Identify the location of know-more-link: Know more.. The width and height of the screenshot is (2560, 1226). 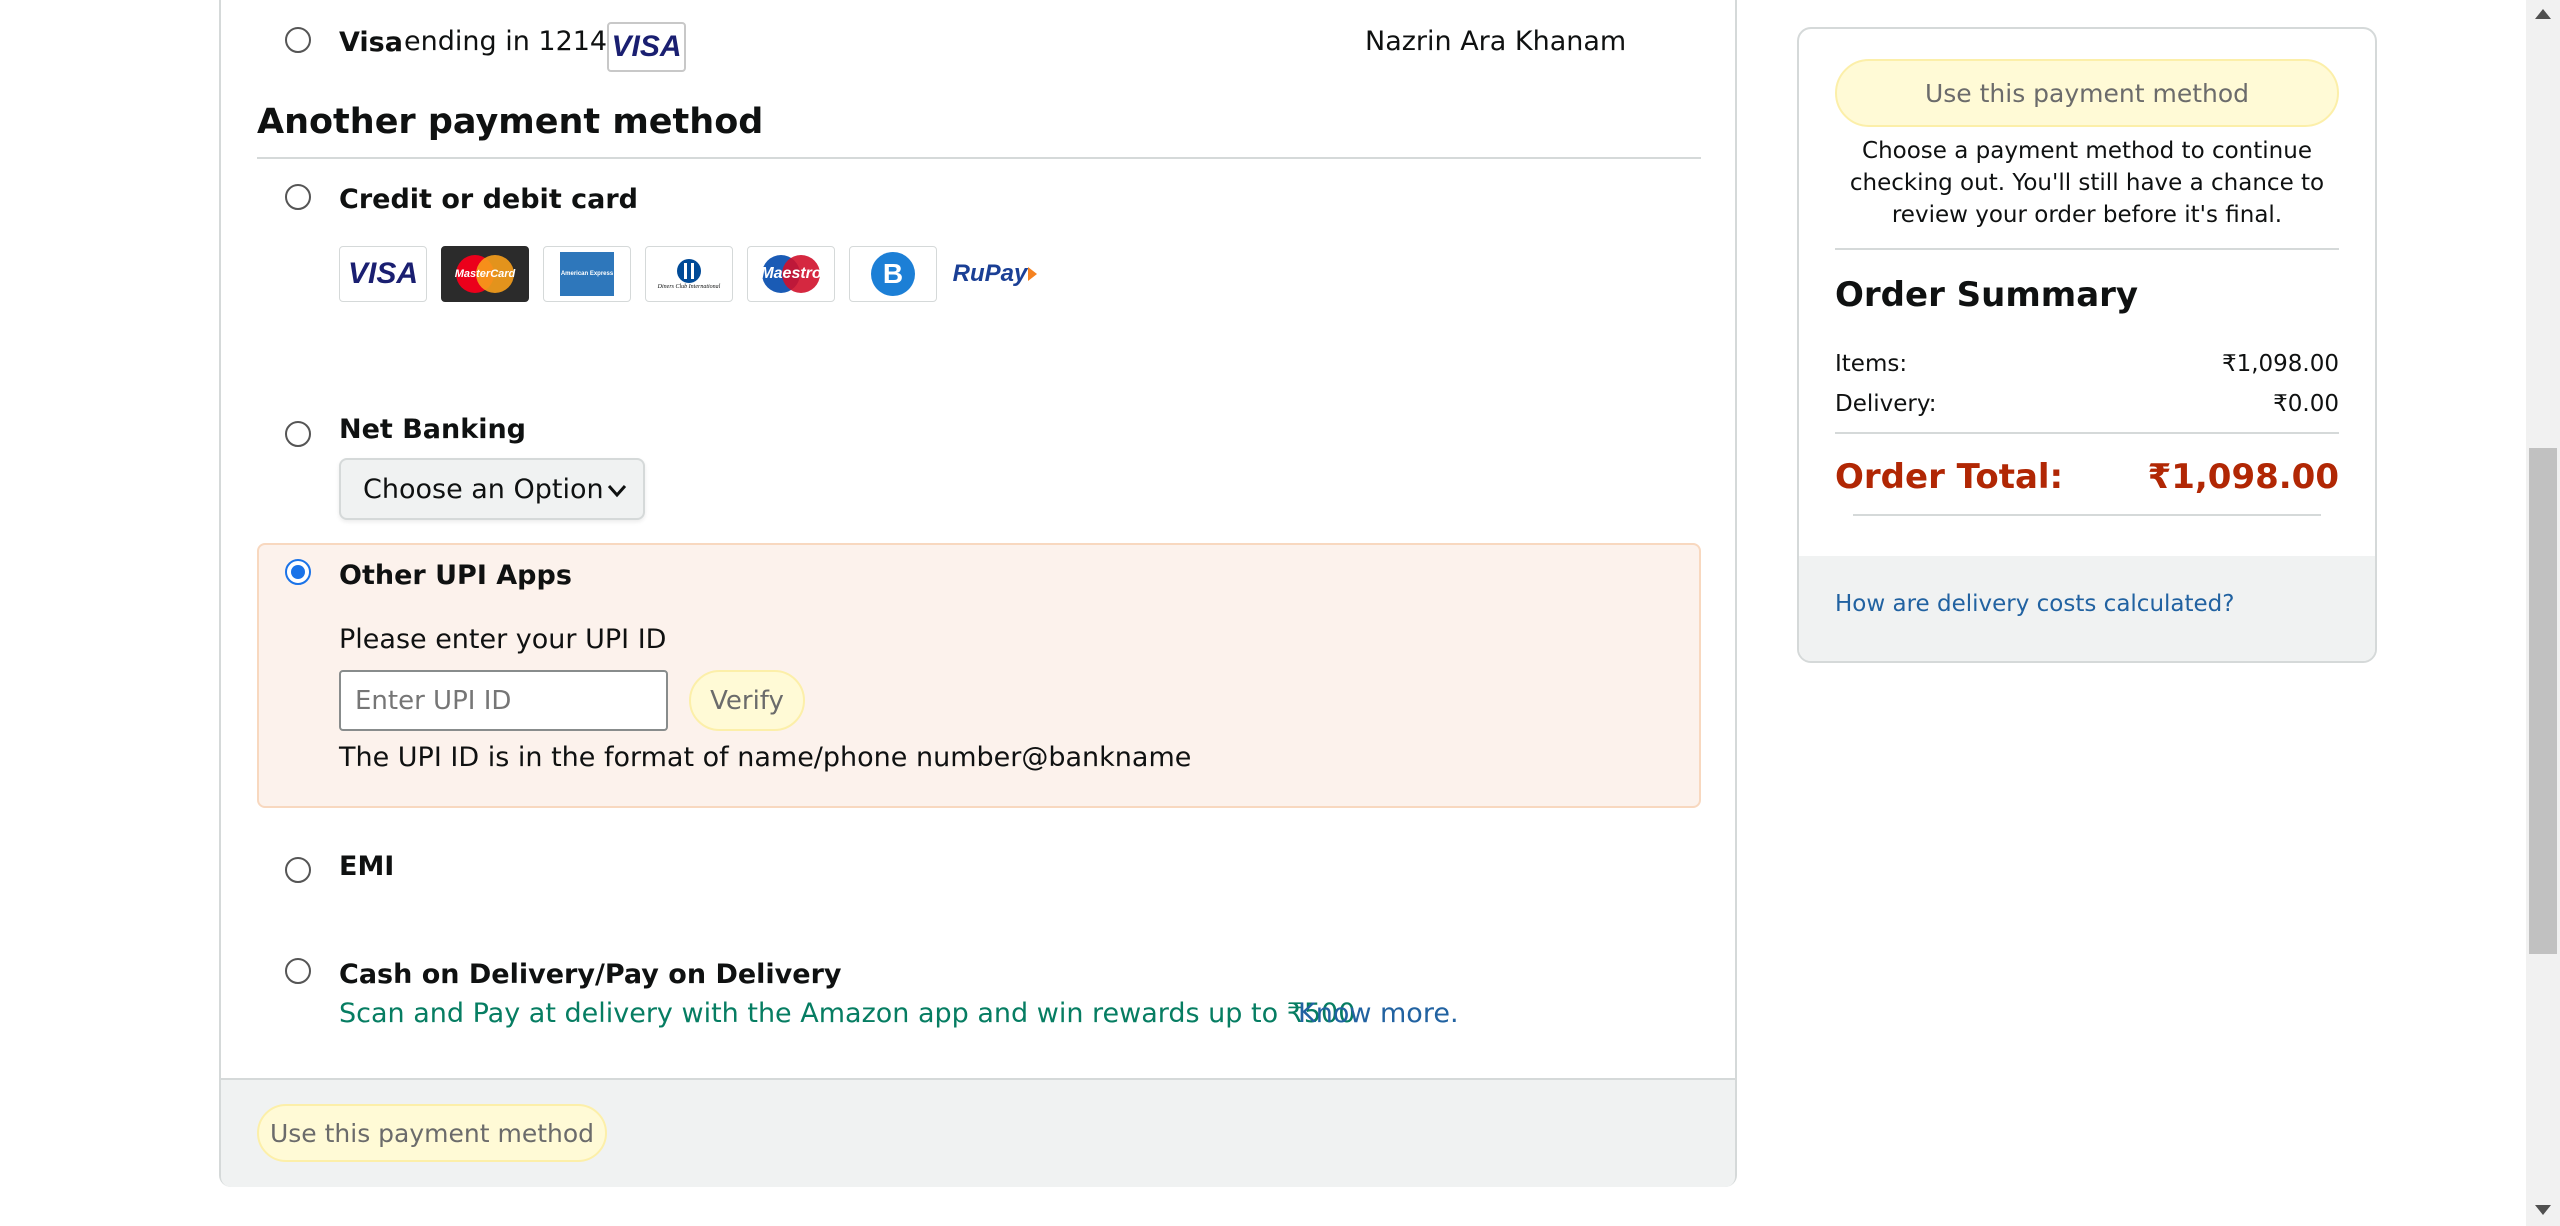
(1378, 1013).